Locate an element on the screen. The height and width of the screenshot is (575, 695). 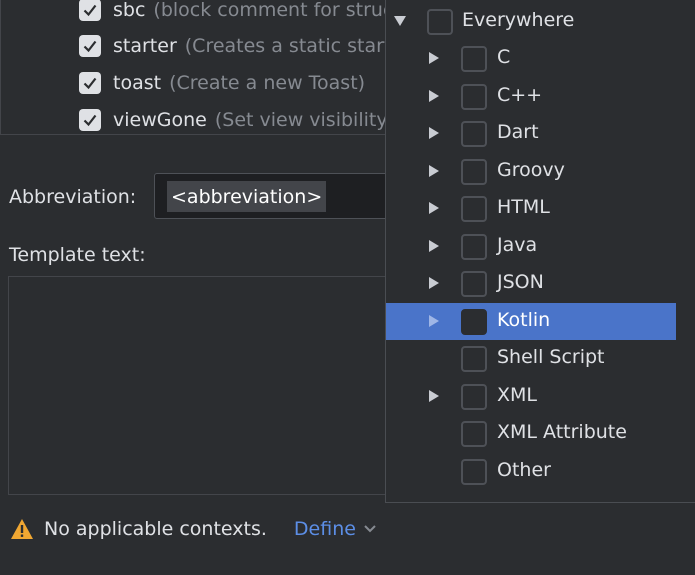
context-row-json: JSON is located at coordinates (531, 283).